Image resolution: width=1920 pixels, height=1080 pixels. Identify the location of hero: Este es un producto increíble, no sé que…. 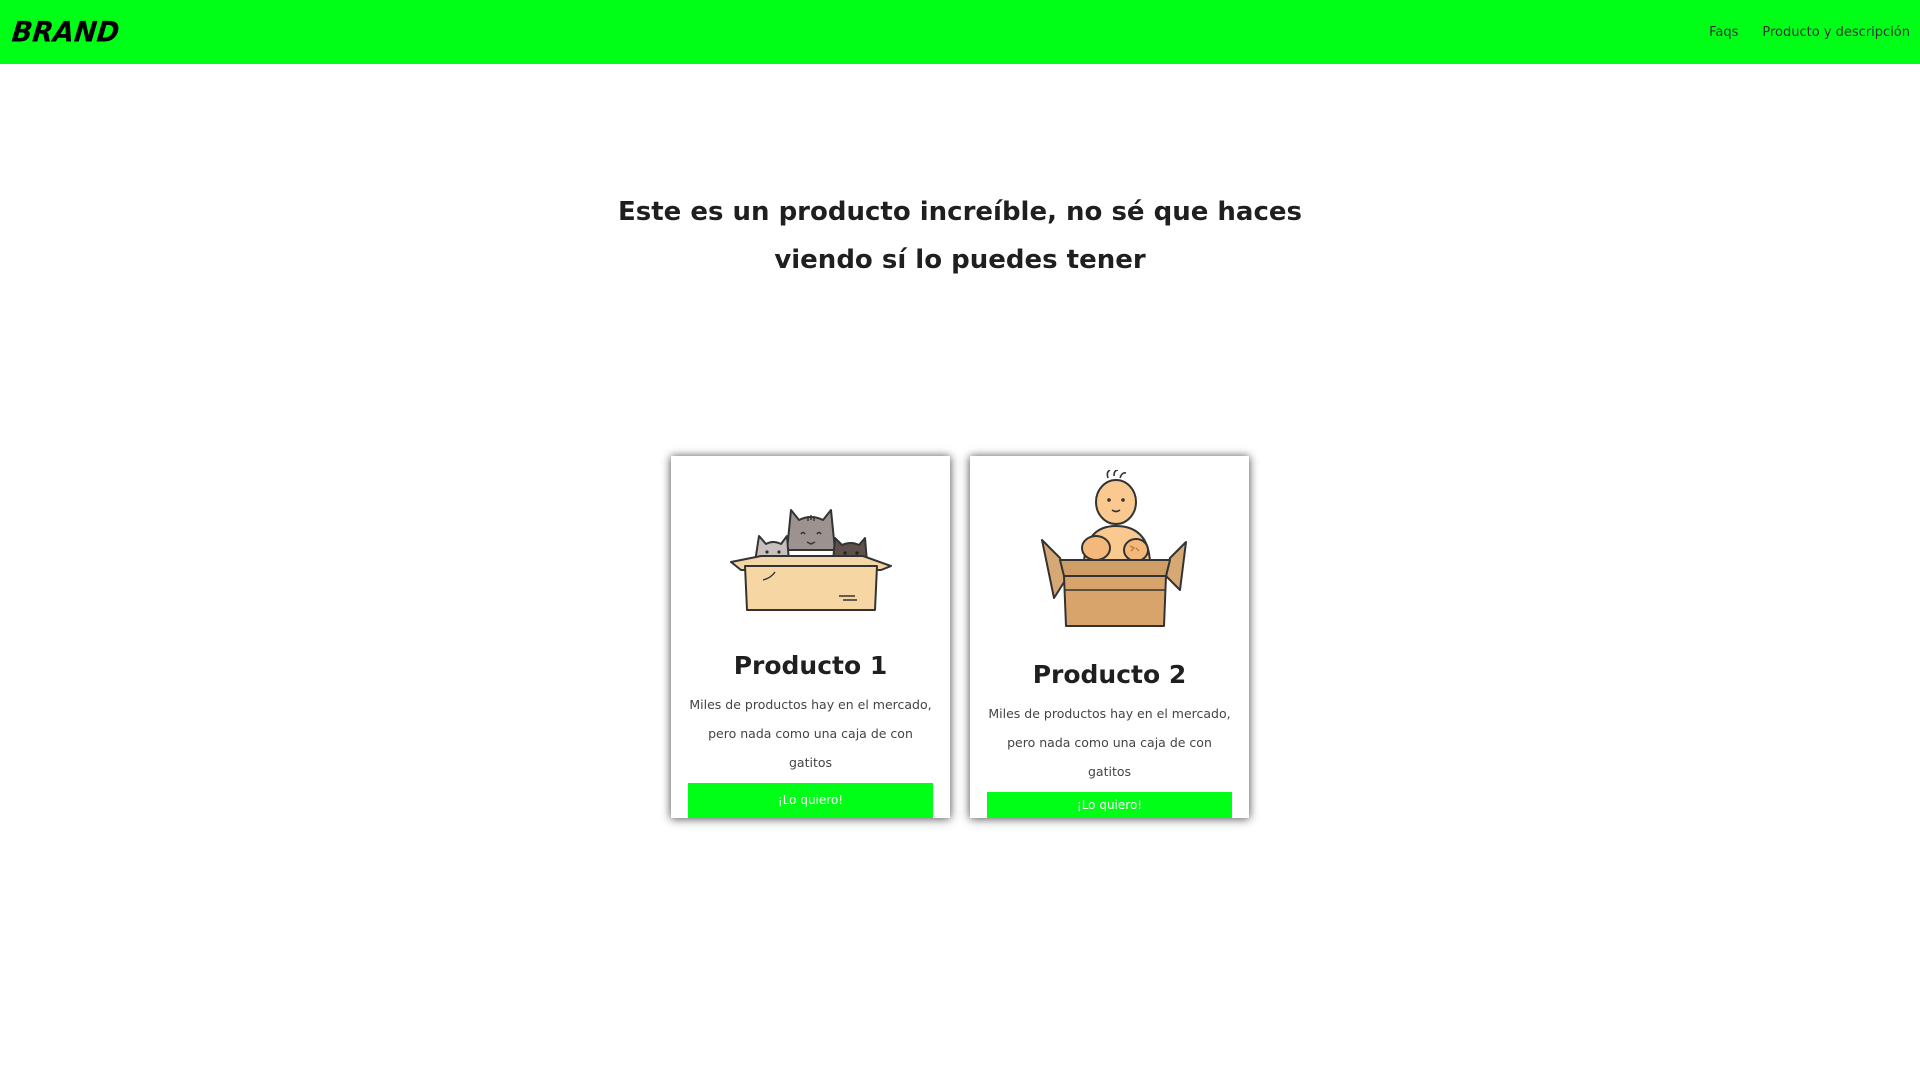
(960, 236).